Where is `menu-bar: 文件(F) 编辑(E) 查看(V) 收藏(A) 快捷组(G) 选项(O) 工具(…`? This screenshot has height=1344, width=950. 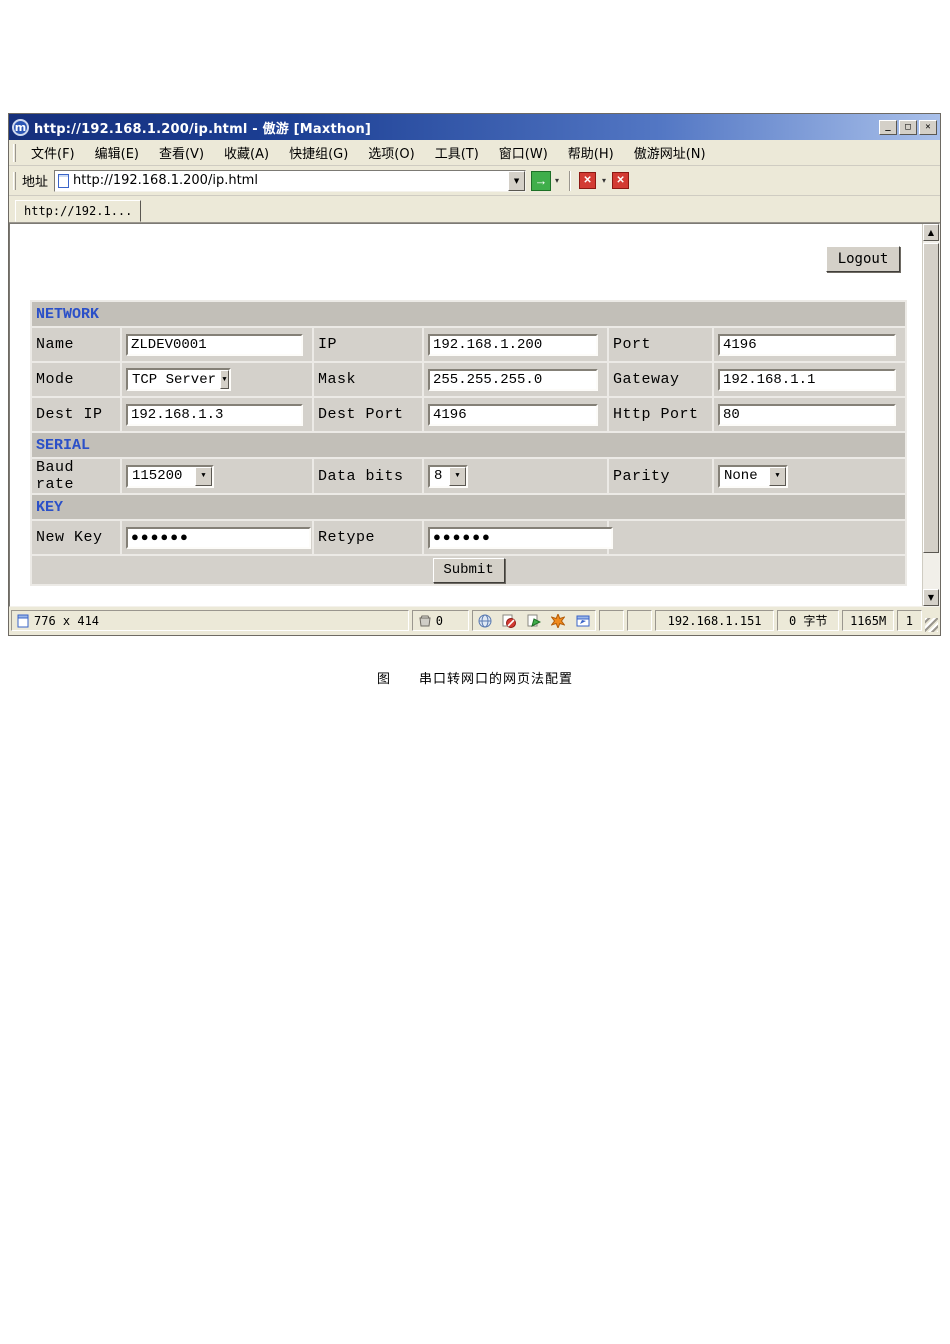
menu-bar: 文件(F) 编辑(E) 查看(V) 收藏(A) 快捷组(G) 选项(O) 工具(… is located at coordinates (474, 153).